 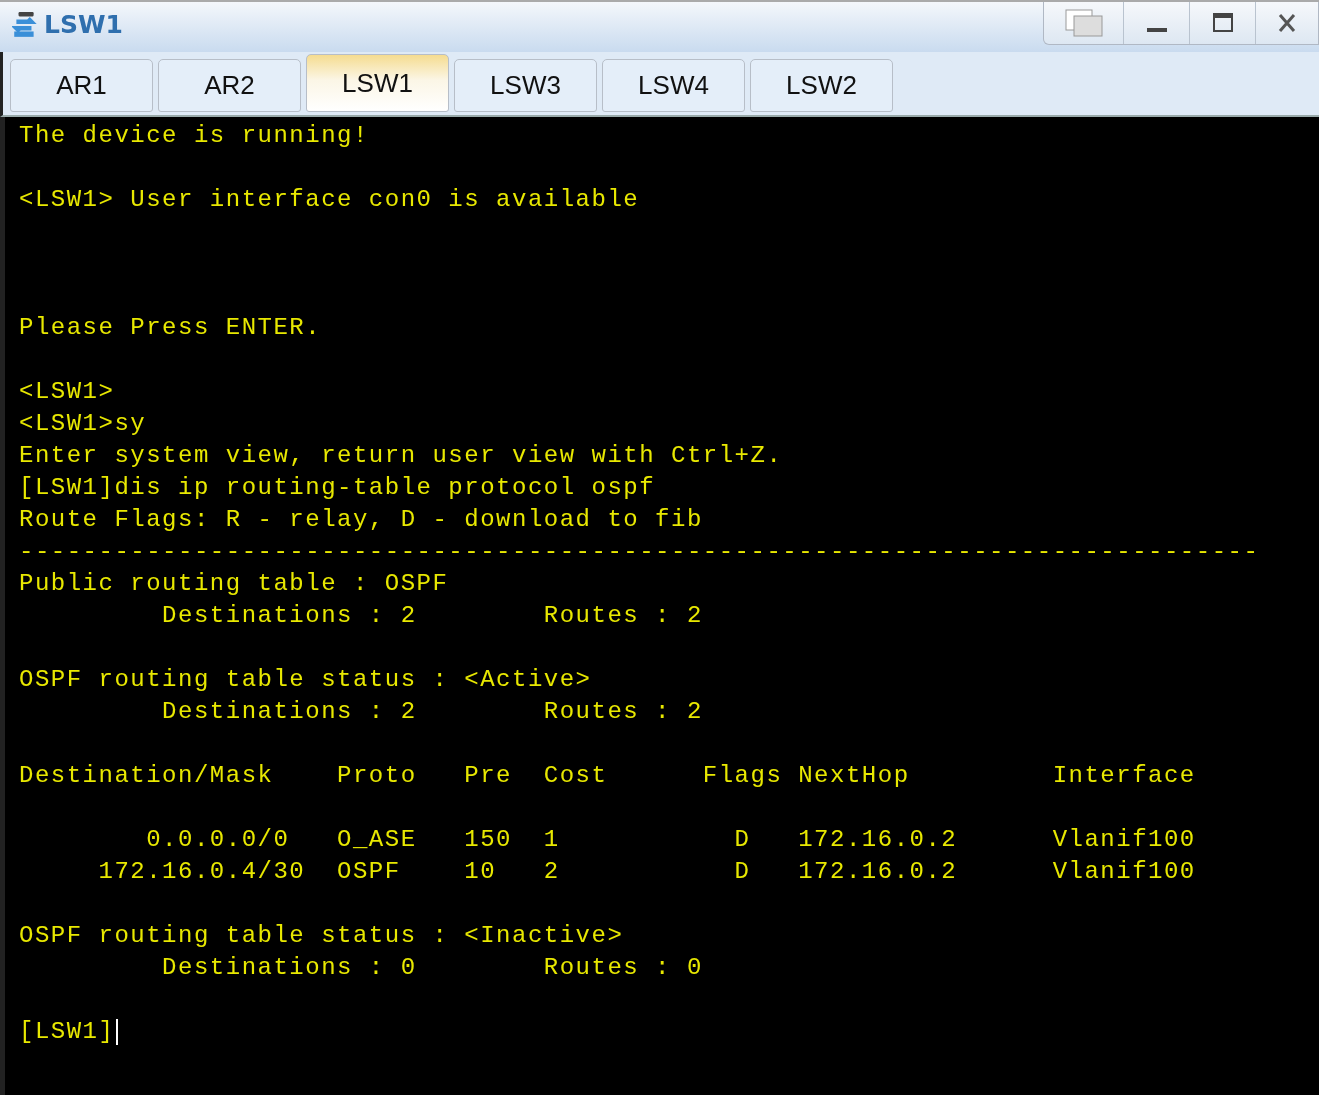 What do you see at coordinates (67, 1032) in the screenshot?
I see `command-prompt: [LSW1]` at bounding box center [67, 1032].